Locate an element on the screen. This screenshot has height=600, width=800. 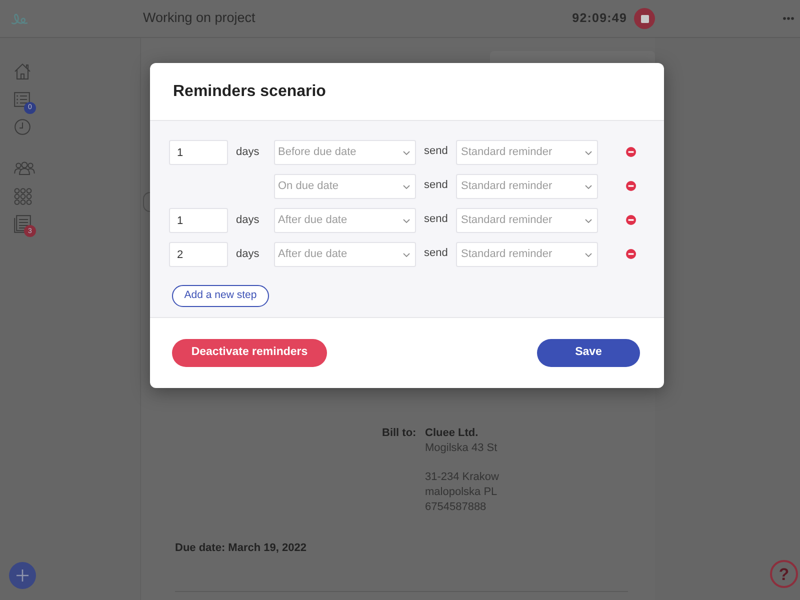
add-button is located at coordinates (22, 575).